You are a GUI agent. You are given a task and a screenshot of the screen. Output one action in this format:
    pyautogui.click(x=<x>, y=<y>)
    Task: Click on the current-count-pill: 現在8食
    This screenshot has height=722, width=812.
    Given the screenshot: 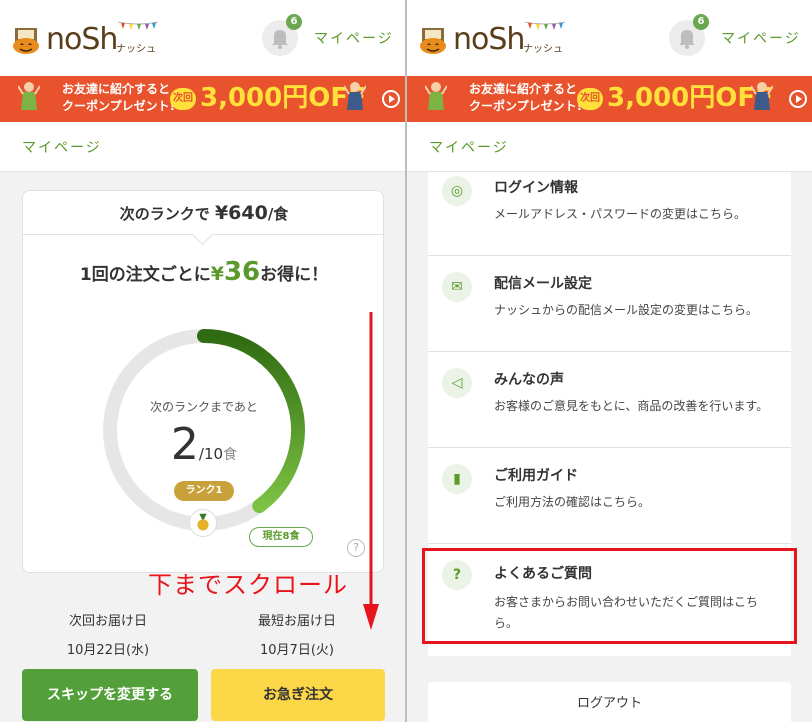 What is the action you would take?
    pyautogui.click(x=281, y=537)
    